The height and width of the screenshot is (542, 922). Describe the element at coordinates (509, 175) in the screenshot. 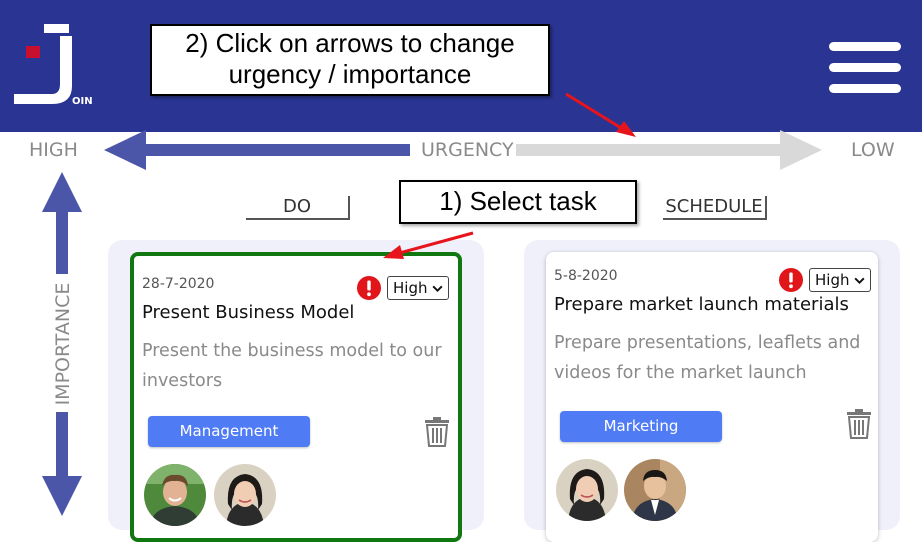

I see `annotation-overlay` at that location.